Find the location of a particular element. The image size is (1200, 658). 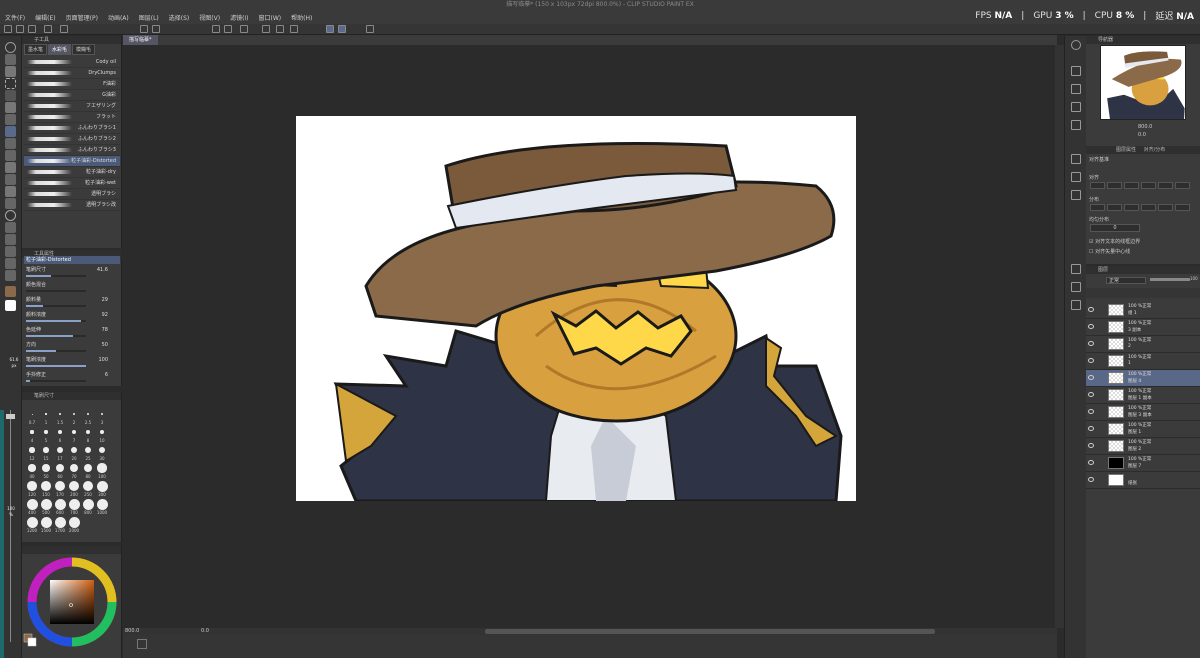

tab-layer-property: 图层属性 is located at coordinates (1126, 150).